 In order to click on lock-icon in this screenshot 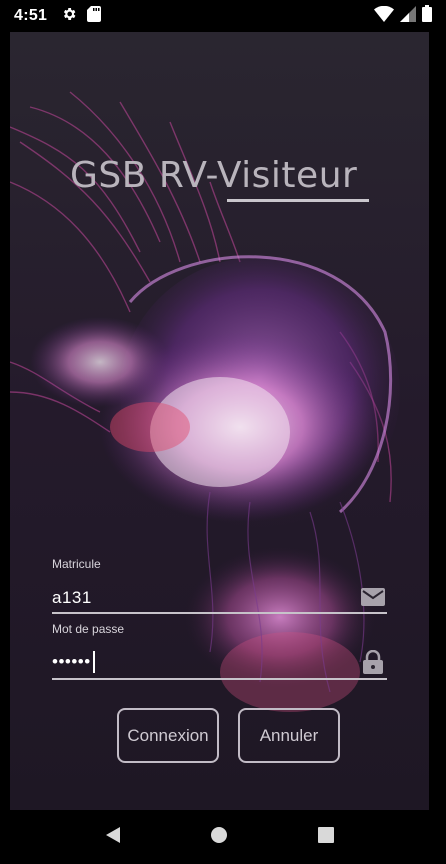, I will do `click(373, 664)`.